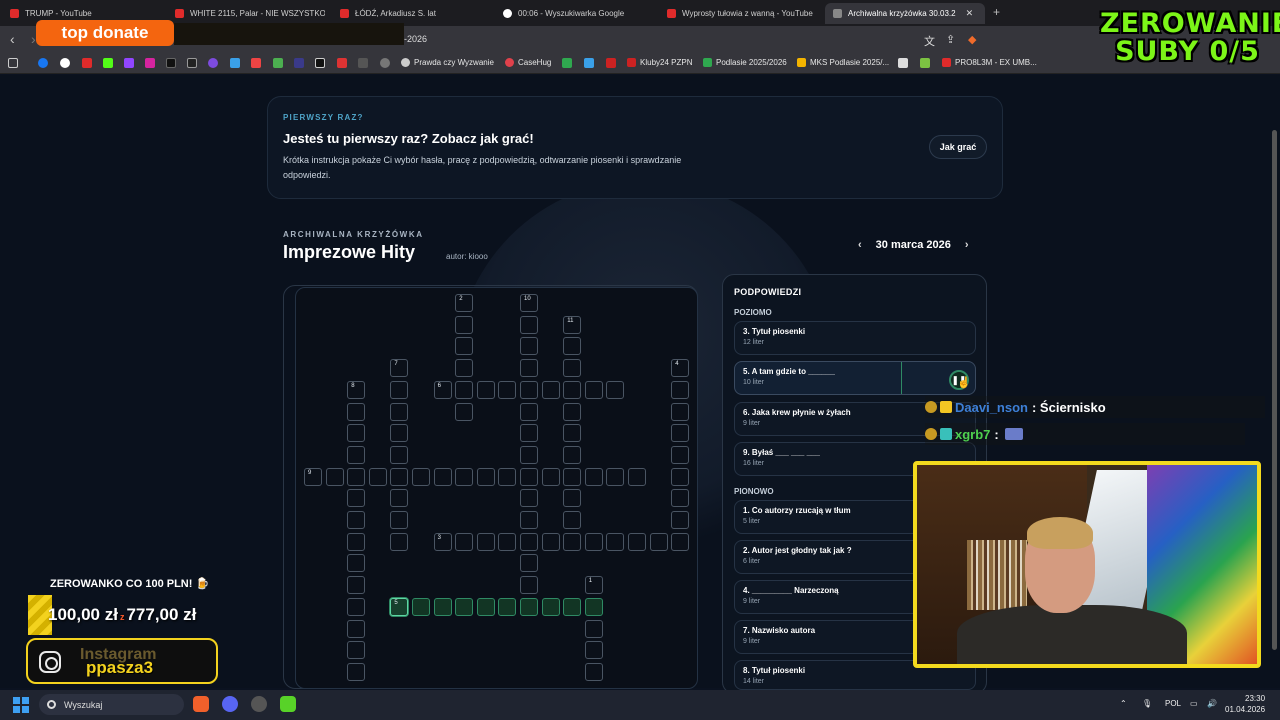 This screenshot has height=720, width=1280. I want to click on prev-date-icon: ‹, so click(860, 245).